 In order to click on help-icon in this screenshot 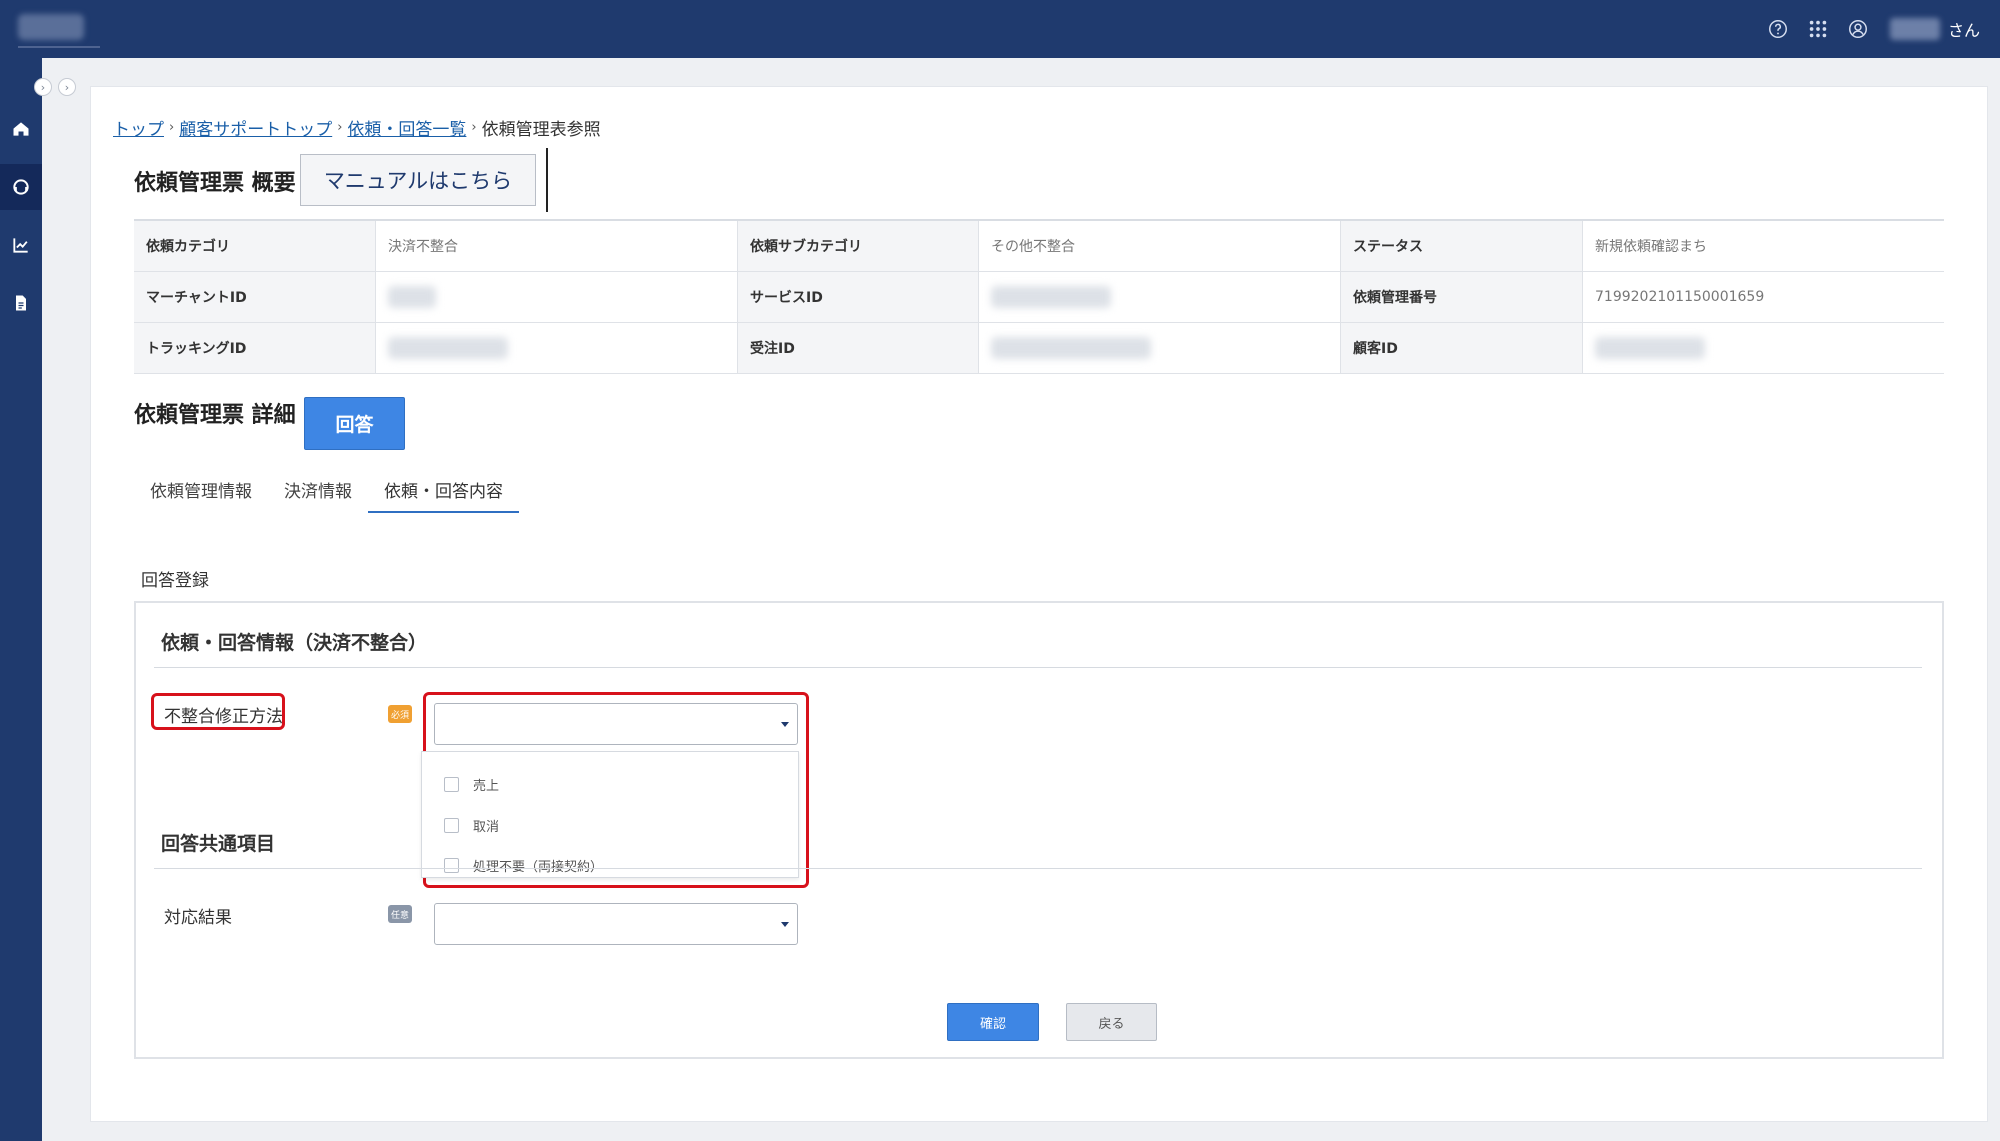, I will do `click(1778, 29)`.